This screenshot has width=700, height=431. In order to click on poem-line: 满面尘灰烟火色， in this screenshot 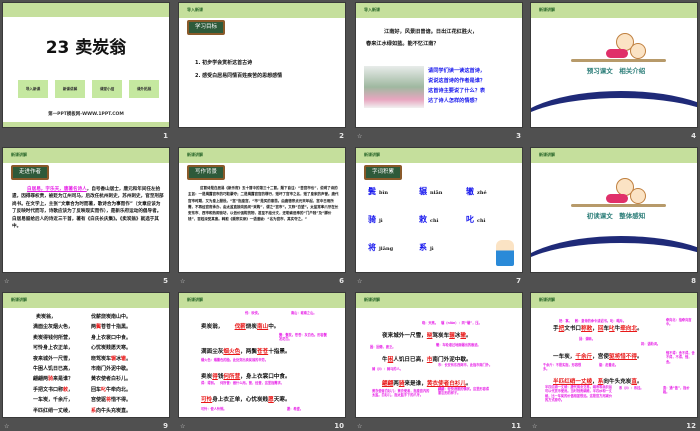, I will do `click(53, 326)`.